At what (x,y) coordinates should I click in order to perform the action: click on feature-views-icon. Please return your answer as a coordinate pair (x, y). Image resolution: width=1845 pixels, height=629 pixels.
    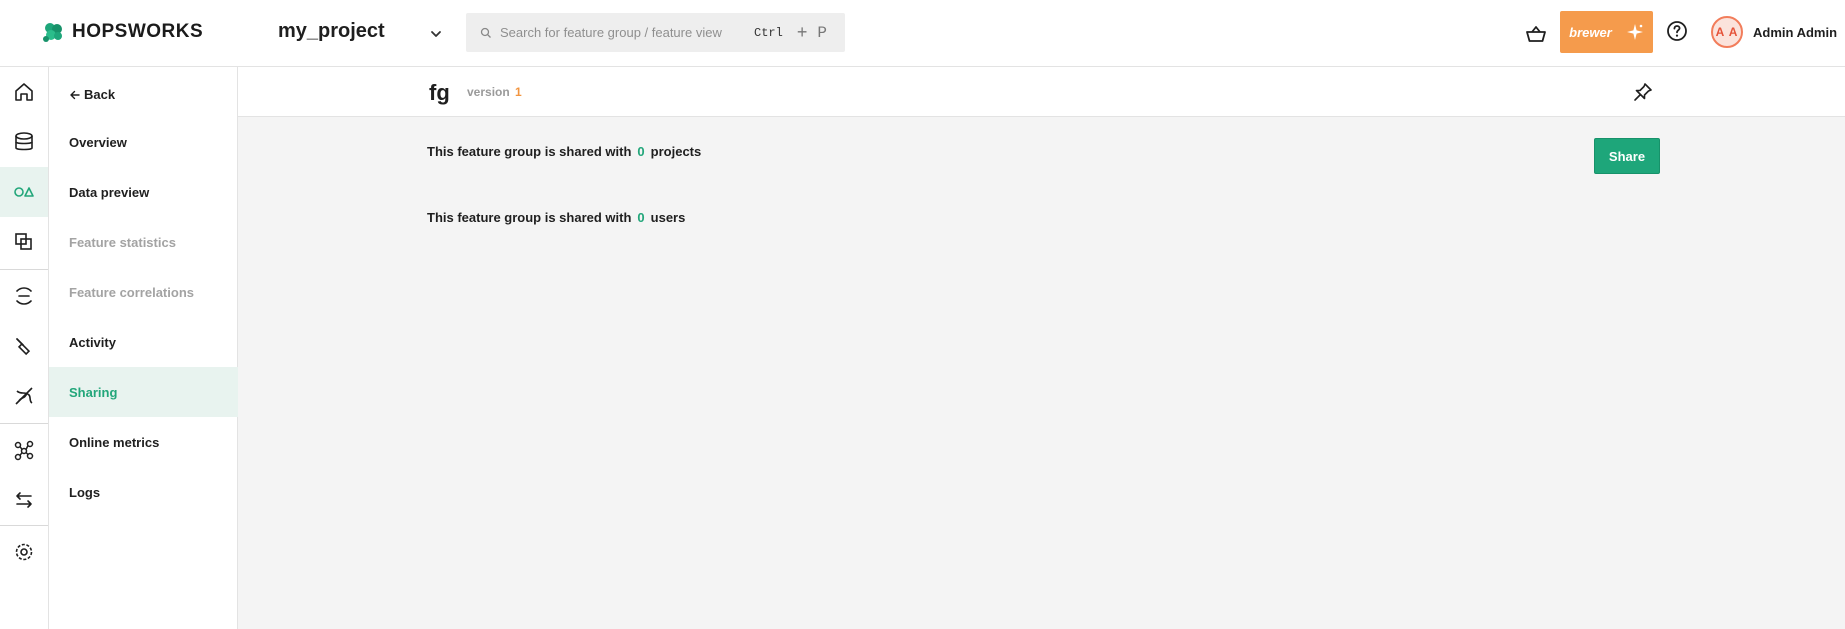
    Looking at the image, I should click on (23, 241).